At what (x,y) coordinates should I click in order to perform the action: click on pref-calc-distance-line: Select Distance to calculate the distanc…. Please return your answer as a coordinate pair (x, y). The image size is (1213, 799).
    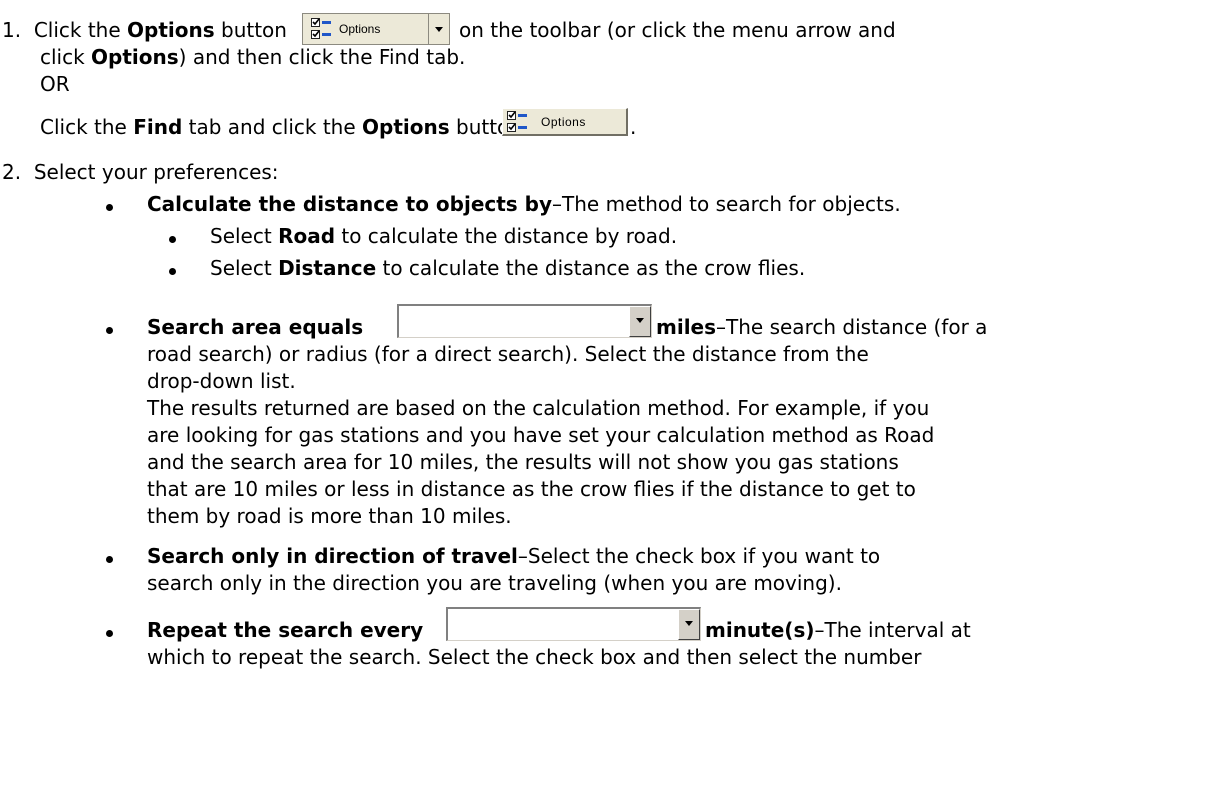
    Looking at the image, I should click on (507, 268).